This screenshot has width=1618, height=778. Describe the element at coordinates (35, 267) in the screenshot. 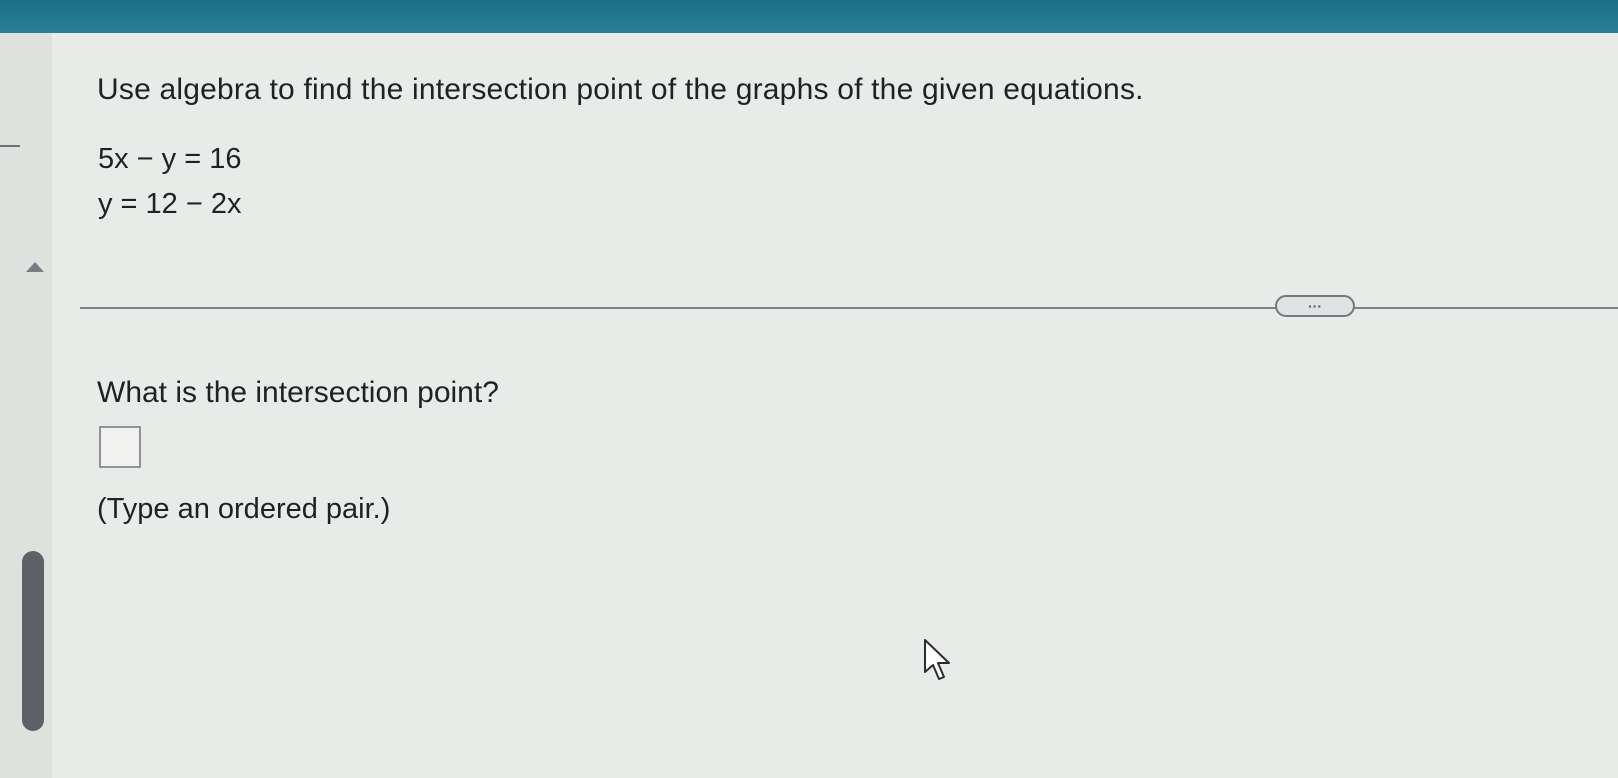

I see `triangle-up-icon` at that location.